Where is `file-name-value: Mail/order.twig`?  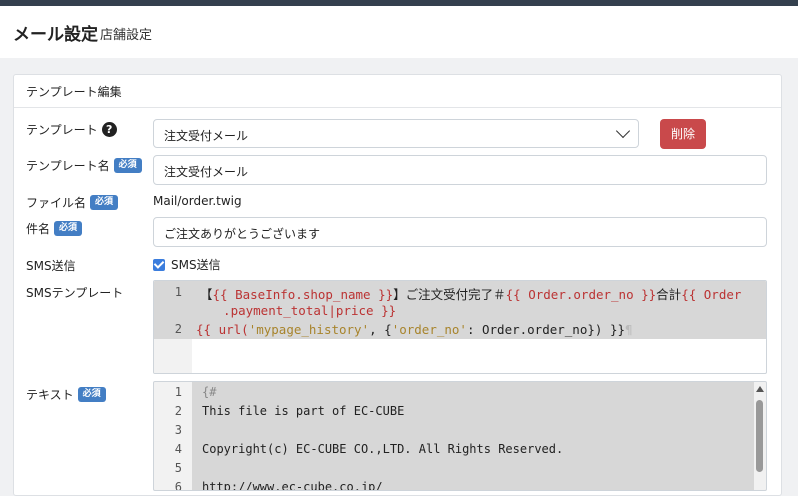
file-name-value: Mail/order.twig is located at coordinates (197, 201).